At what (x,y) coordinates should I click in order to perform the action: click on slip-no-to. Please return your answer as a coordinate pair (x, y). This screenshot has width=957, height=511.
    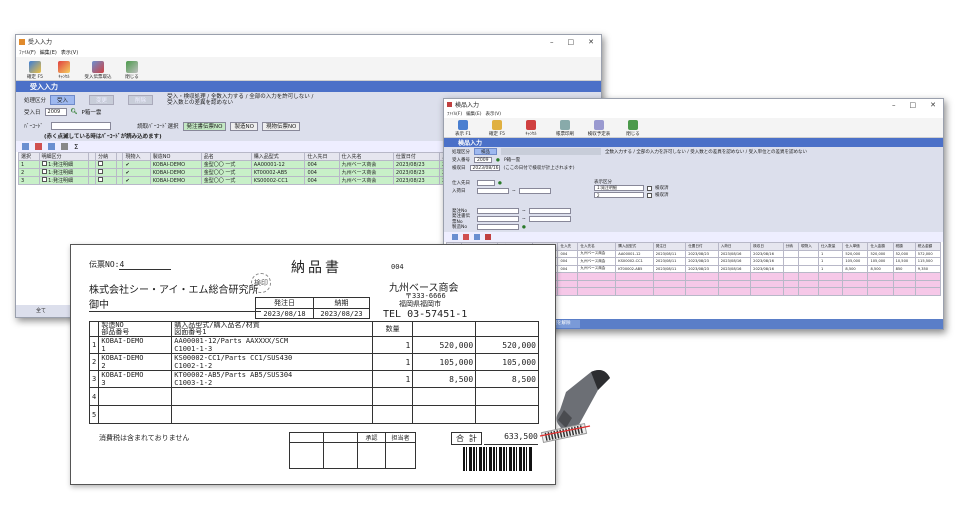
    Looking at the image, I should click on (549, 219).